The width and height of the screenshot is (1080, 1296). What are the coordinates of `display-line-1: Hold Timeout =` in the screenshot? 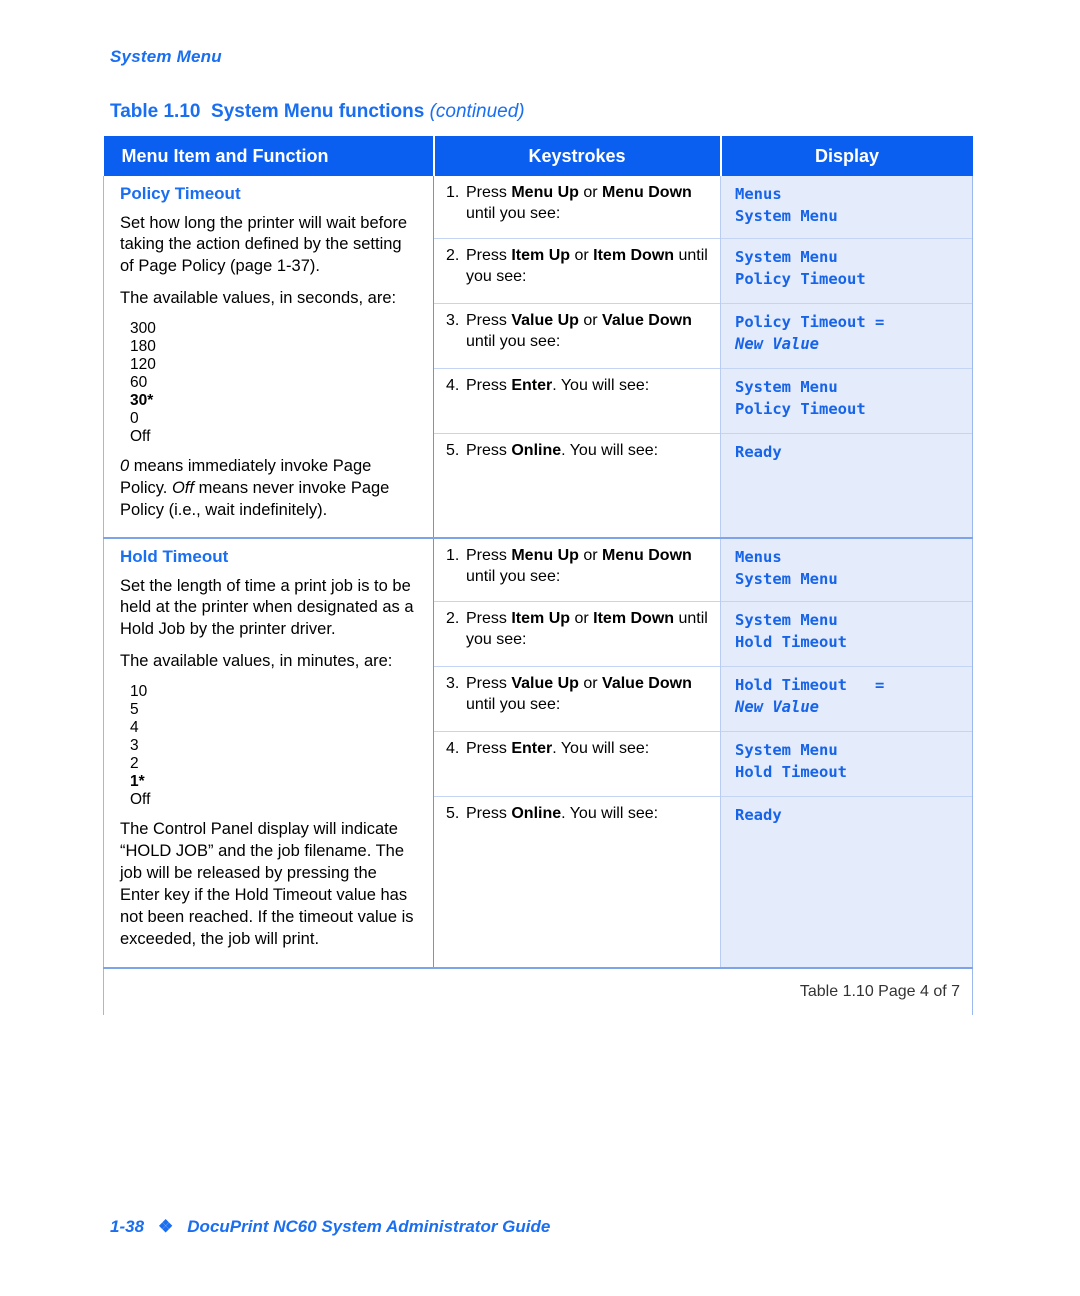 It's located at (810, 685).